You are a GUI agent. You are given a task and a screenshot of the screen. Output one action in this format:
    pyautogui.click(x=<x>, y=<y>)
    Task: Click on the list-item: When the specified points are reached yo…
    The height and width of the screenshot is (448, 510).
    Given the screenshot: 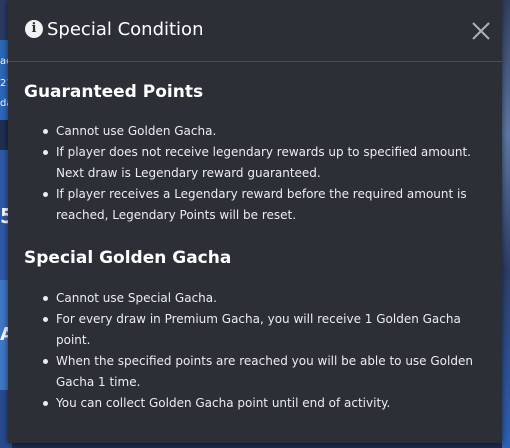 What is the action you would take?
    pyautogui.click(x=255, y=372)
    